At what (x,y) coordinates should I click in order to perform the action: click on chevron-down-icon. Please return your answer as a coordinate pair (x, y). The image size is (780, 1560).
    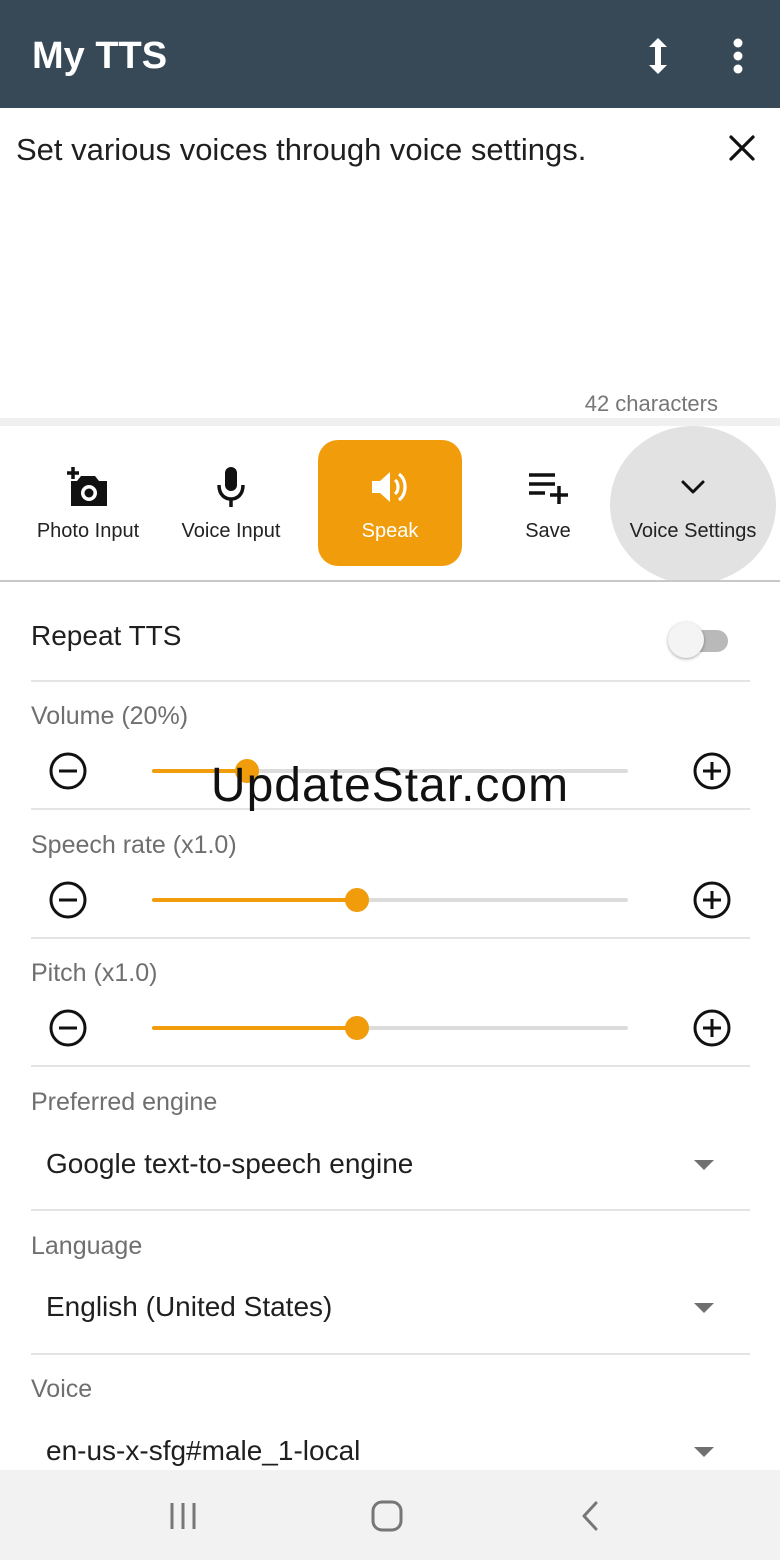
    Looking at the image, I should click on (693, 486).